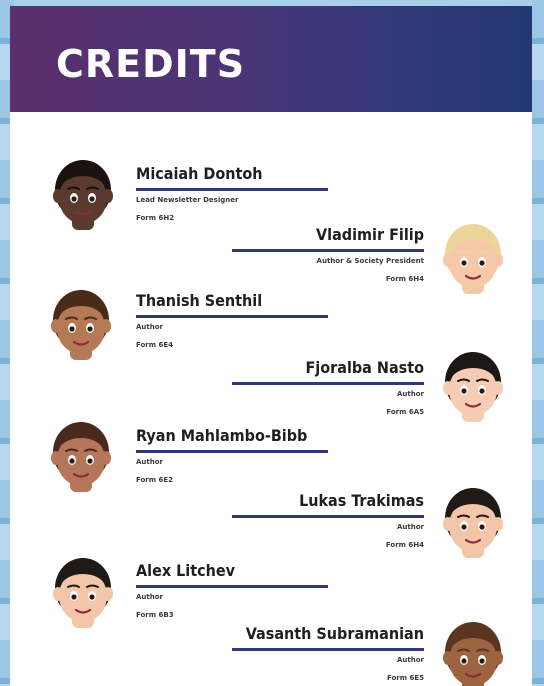  I want to click on person-avatar-brown-skin-icon, so click(473, 654).